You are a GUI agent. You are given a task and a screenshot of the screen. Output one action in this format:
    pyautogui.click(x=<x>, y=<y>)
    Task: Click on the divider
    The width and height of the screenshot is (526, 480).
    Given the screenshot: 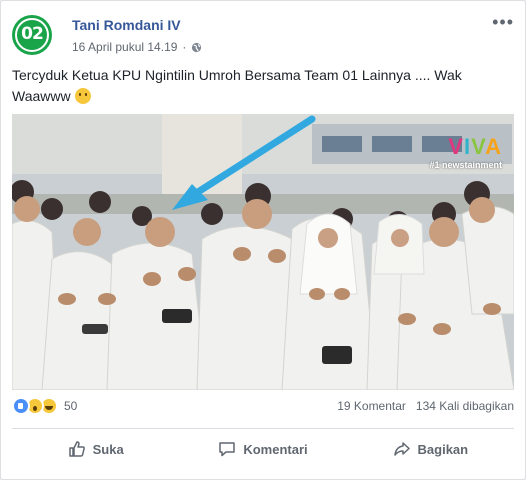 What is the action you would take?
    pyautogui.click(x=263, y=428)
    